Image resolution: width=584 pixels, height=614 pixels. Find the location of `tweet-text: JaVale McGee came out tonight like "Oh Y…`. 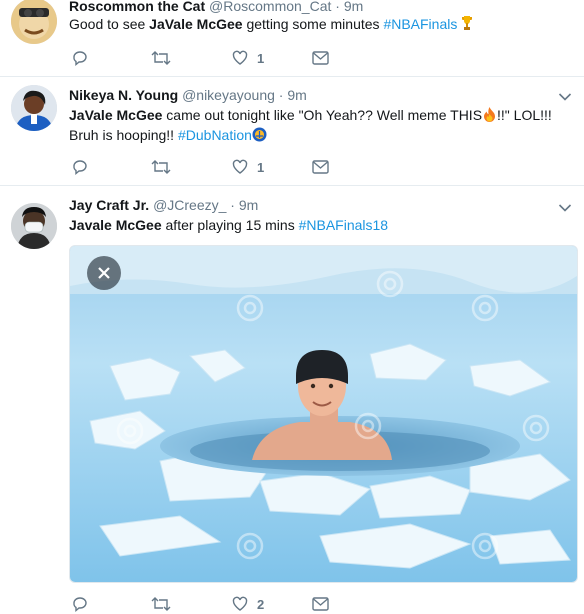

tweet-text: JaVale McGee came out tonight like "Oh Y… is located at coordinates (310, 115).